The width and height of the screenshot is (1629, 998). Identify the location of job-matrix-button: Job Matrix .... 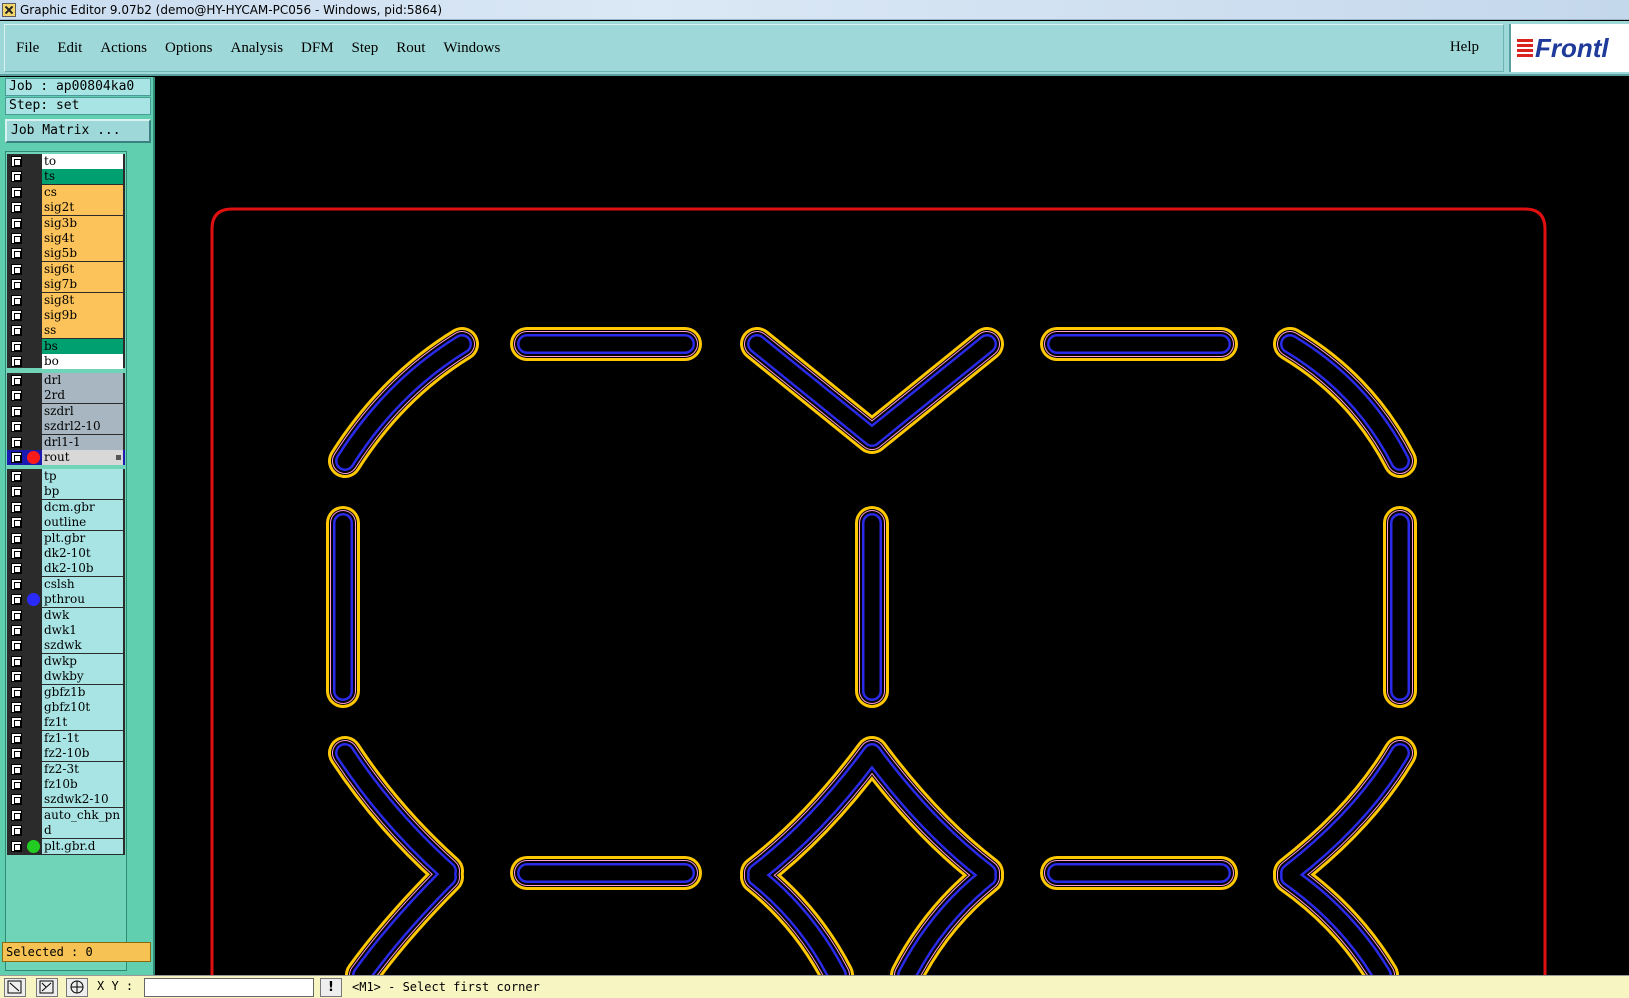
(78, 131).